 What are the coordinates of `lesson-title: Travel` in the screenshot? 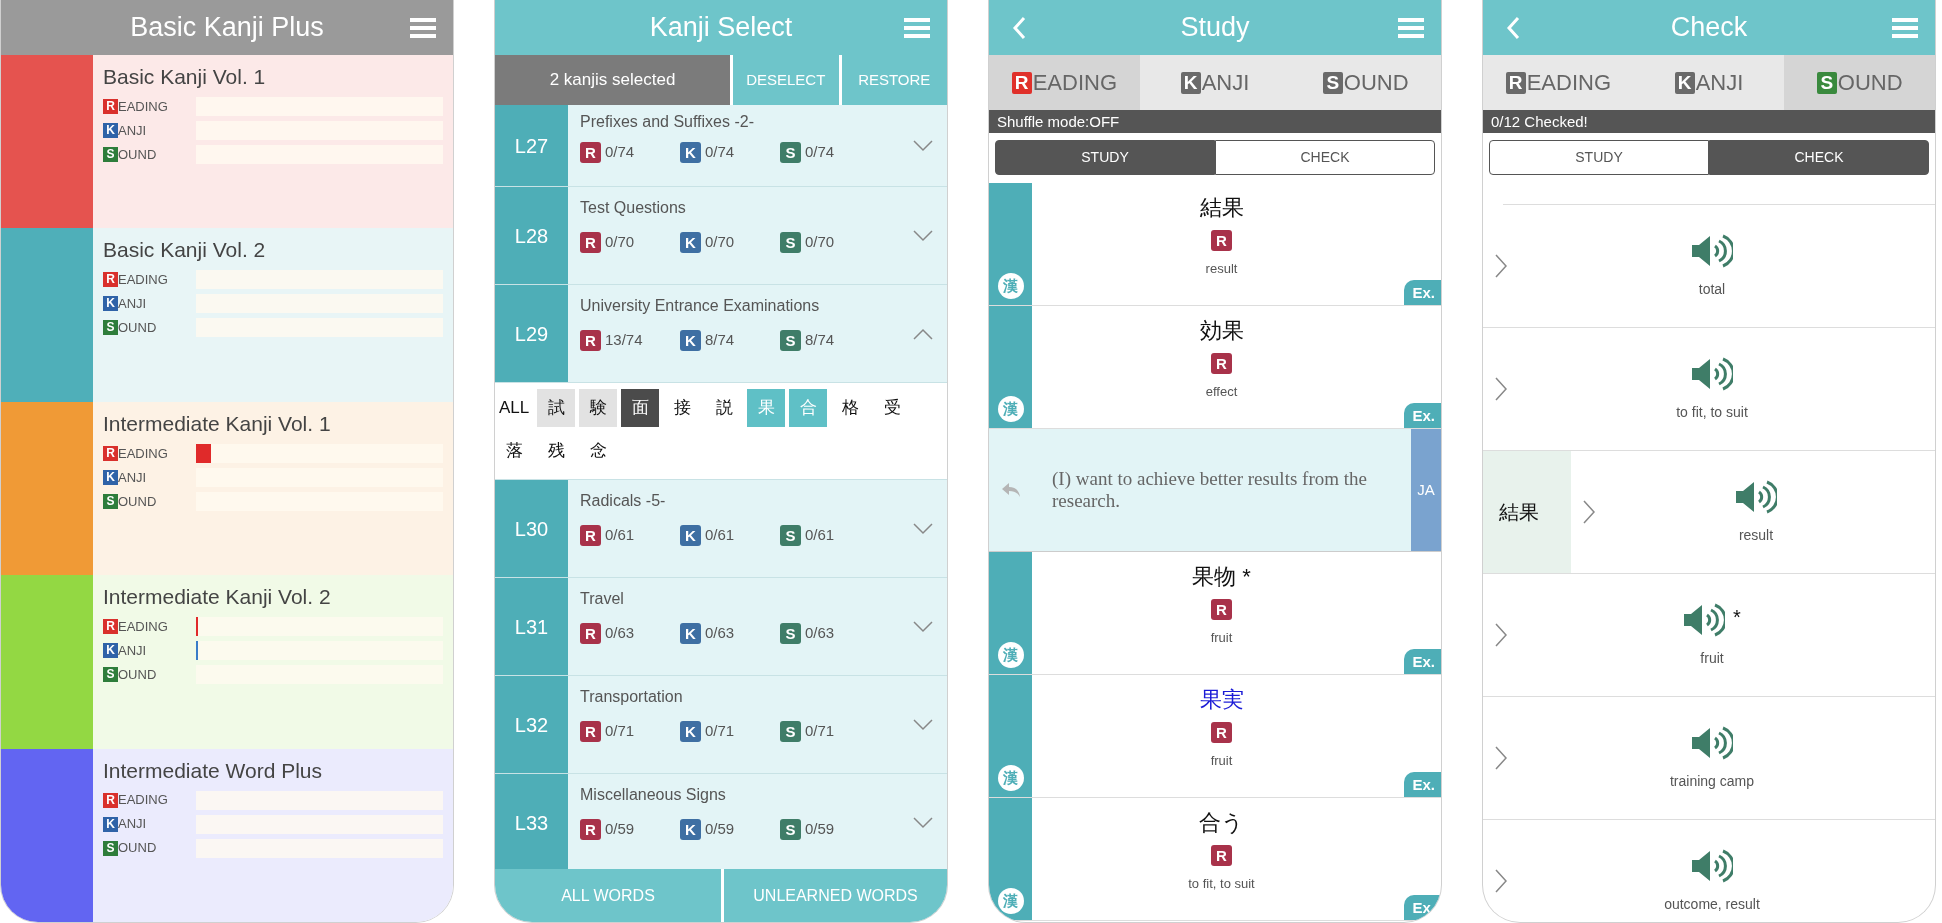 It's located at (757, 603).